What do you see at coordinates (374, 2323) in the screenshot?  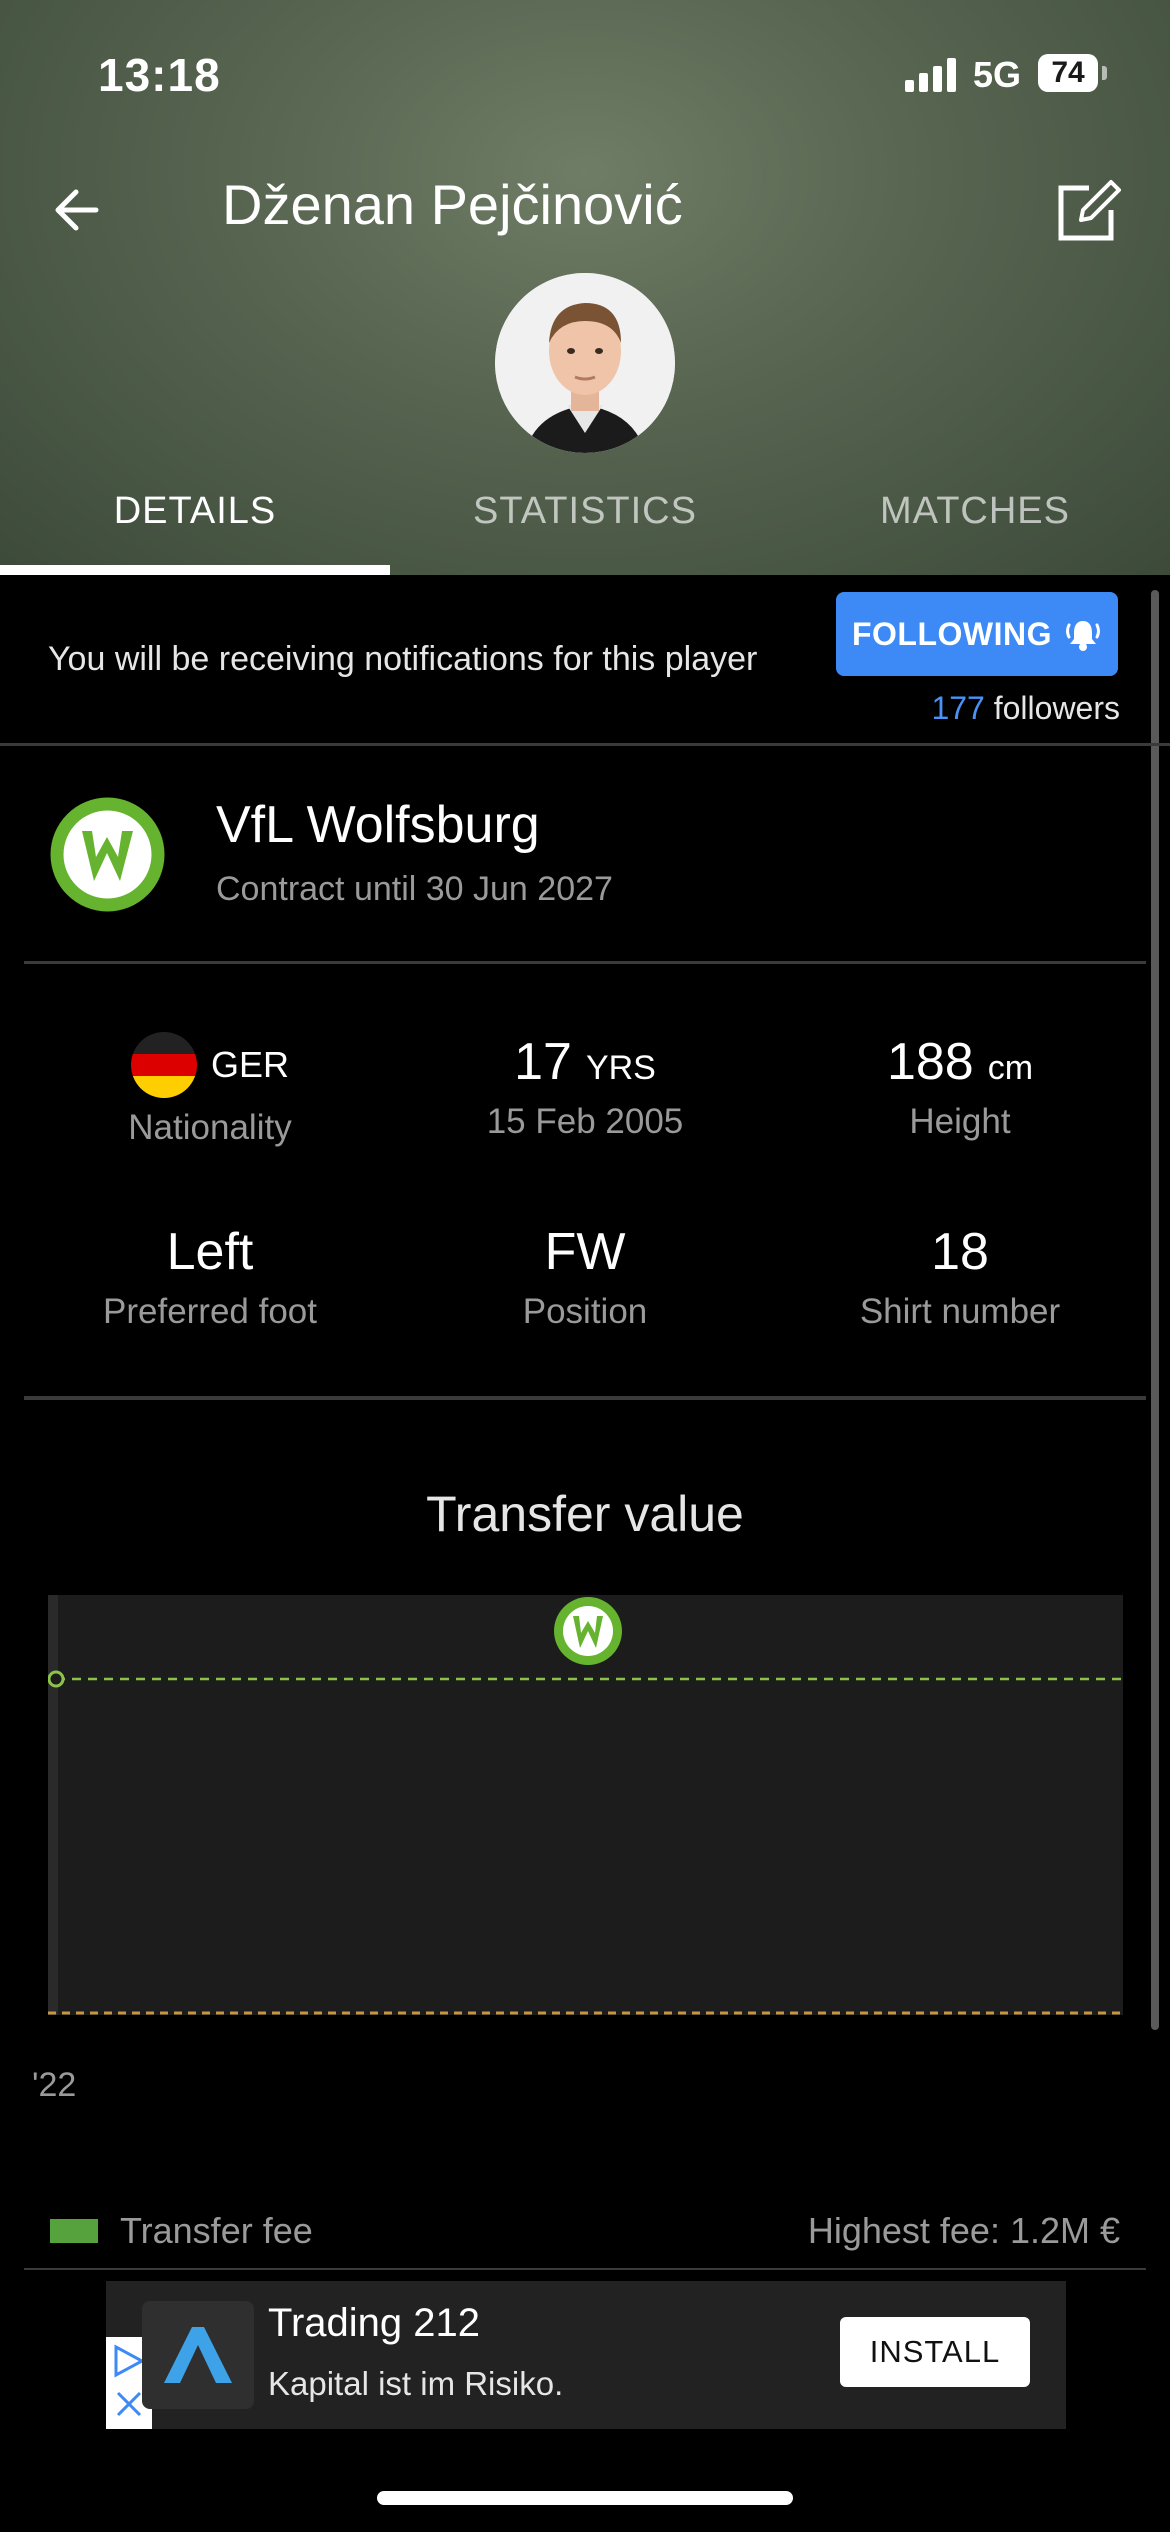 I see `ad-title: Trading 212` at bounding box center [374, 2323].